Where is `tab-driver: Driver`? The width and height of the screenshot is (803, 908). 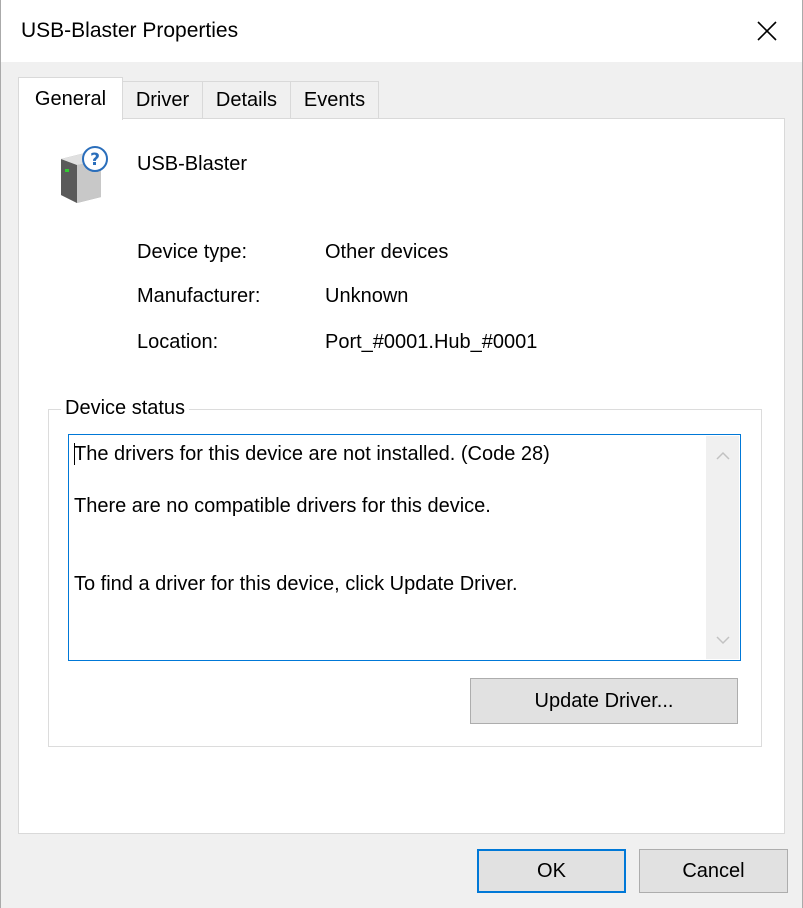
tab-driver: Driver is located at coordinates (162, 100).